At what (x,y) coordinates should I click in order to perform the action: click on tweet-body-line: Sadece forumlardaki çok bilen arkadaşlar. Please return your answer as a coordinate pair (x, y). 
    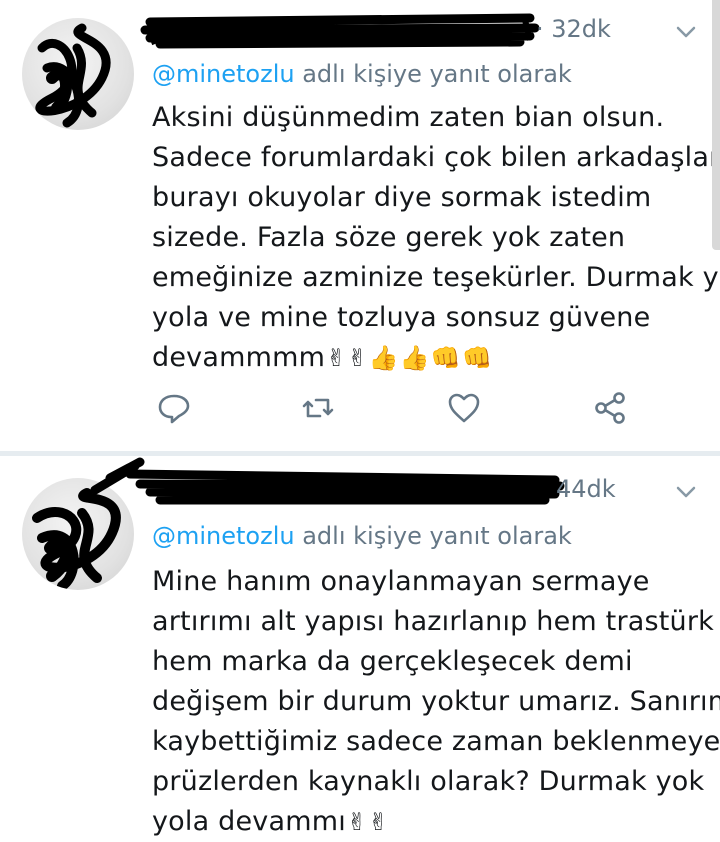
    Looking at the image, I should click on (436, 157).